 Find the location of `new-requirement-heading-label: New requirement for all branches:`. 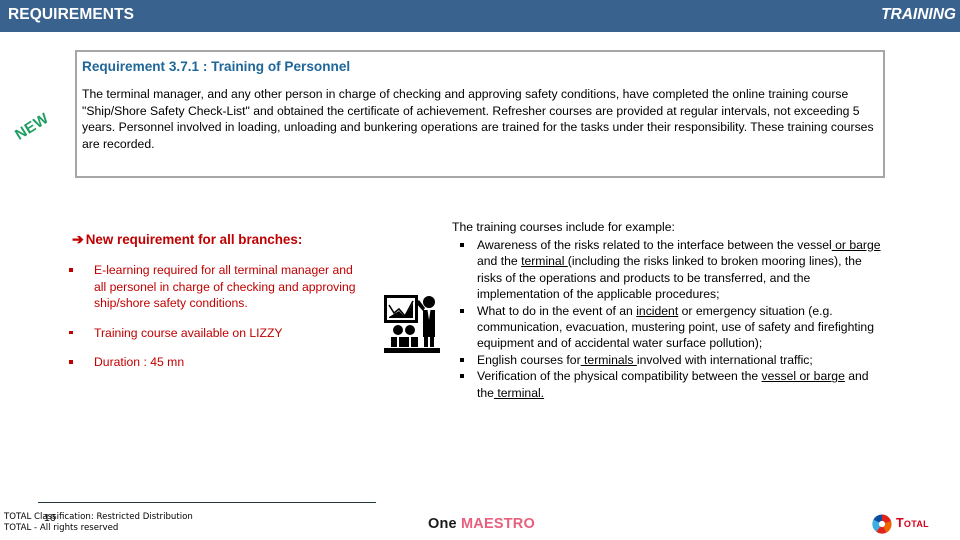

new-requirement-heading-label: New requirement for all branches: is located at coordinates (194, 239).